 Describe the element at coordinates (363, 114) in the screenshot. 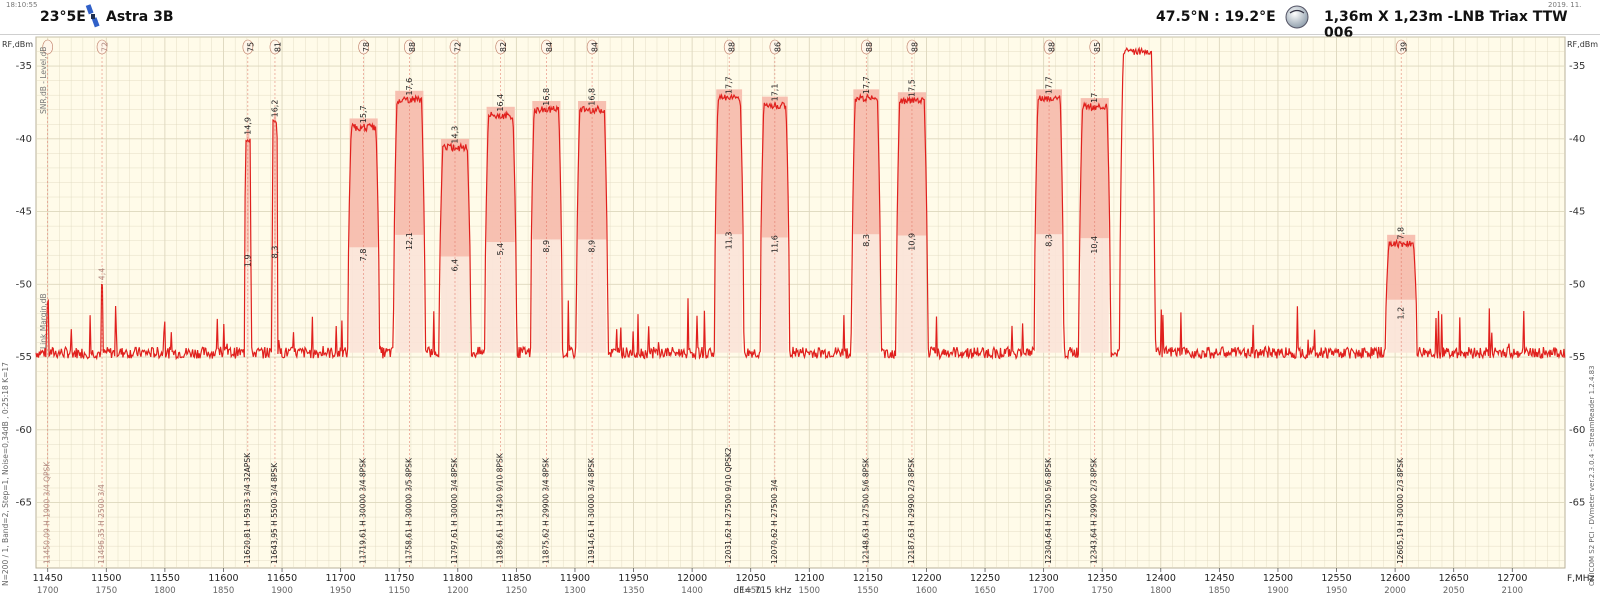

I see `snr-value: 15,7` at that location.